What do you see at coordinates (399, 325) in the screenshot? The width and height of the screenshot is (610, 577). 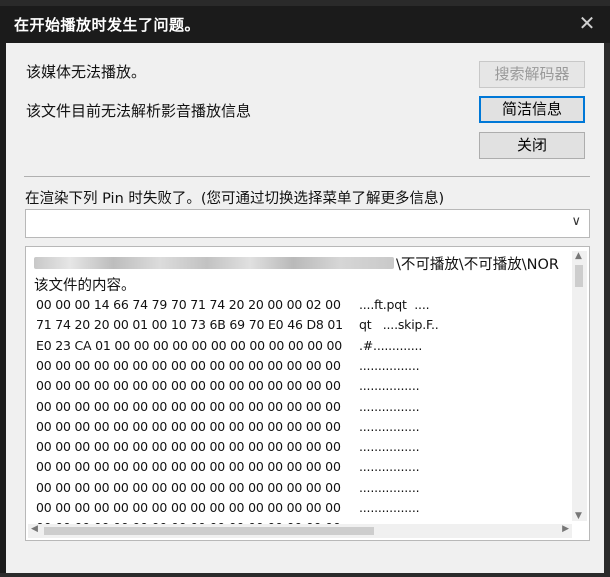 I see `hex-ascii: qt ....skip.F..` at bounding box center [399, 325].